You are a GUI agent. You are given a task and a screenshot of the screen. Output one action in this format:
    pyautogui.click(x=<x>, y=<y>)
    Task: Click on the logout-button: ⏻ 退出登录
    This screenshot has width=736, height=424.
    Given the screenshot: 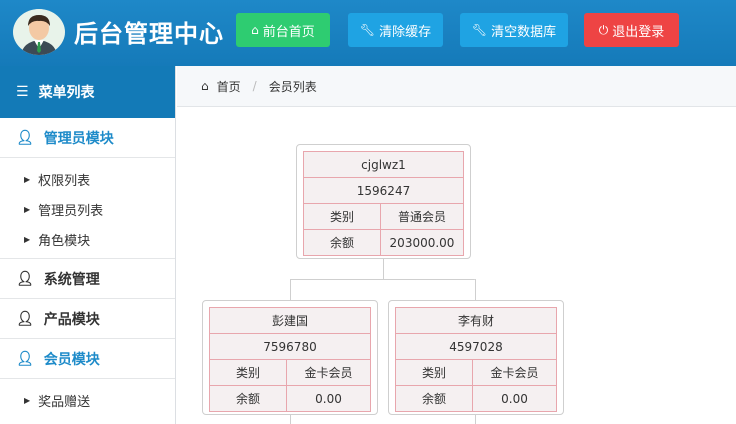 What is the action you would take?
    pyautogui.click(x=631, y=30)
    